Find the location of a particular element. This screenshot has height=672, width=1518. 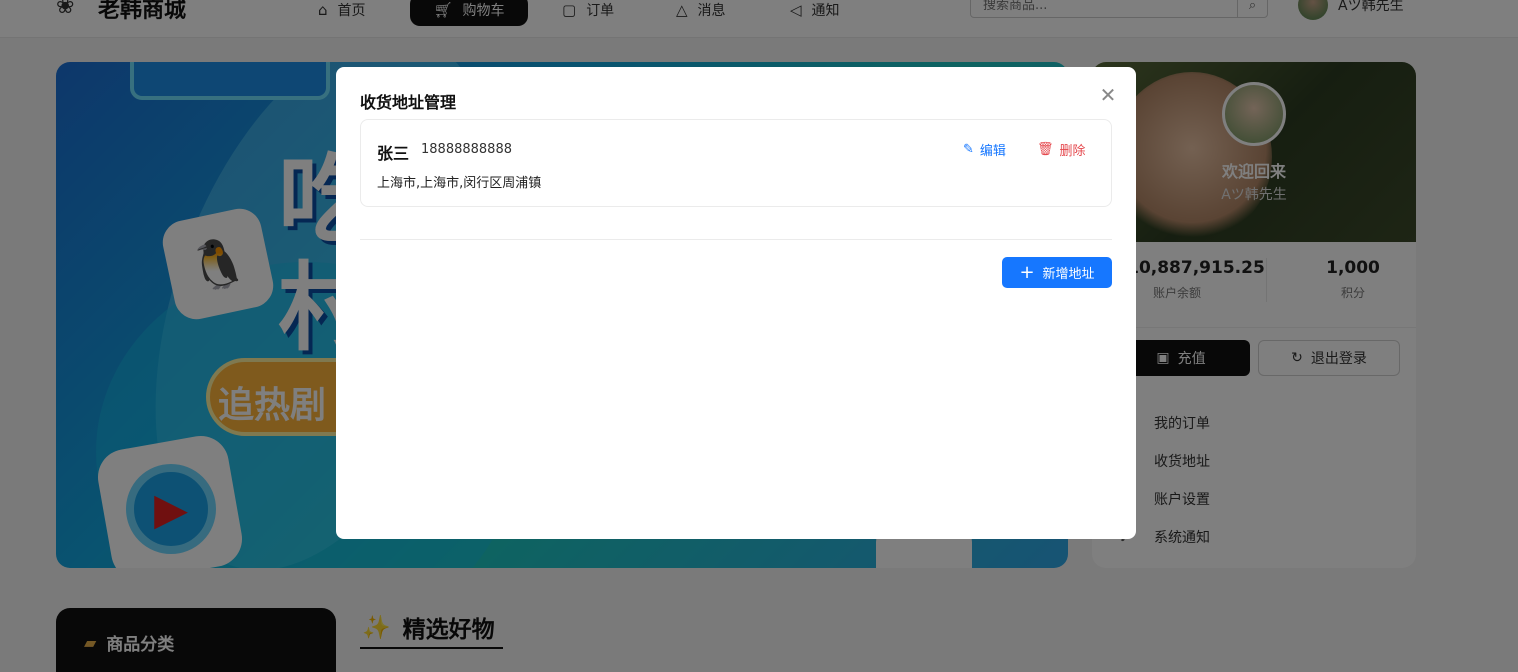

plus-icon: + is located at coordinates (1027, 272).